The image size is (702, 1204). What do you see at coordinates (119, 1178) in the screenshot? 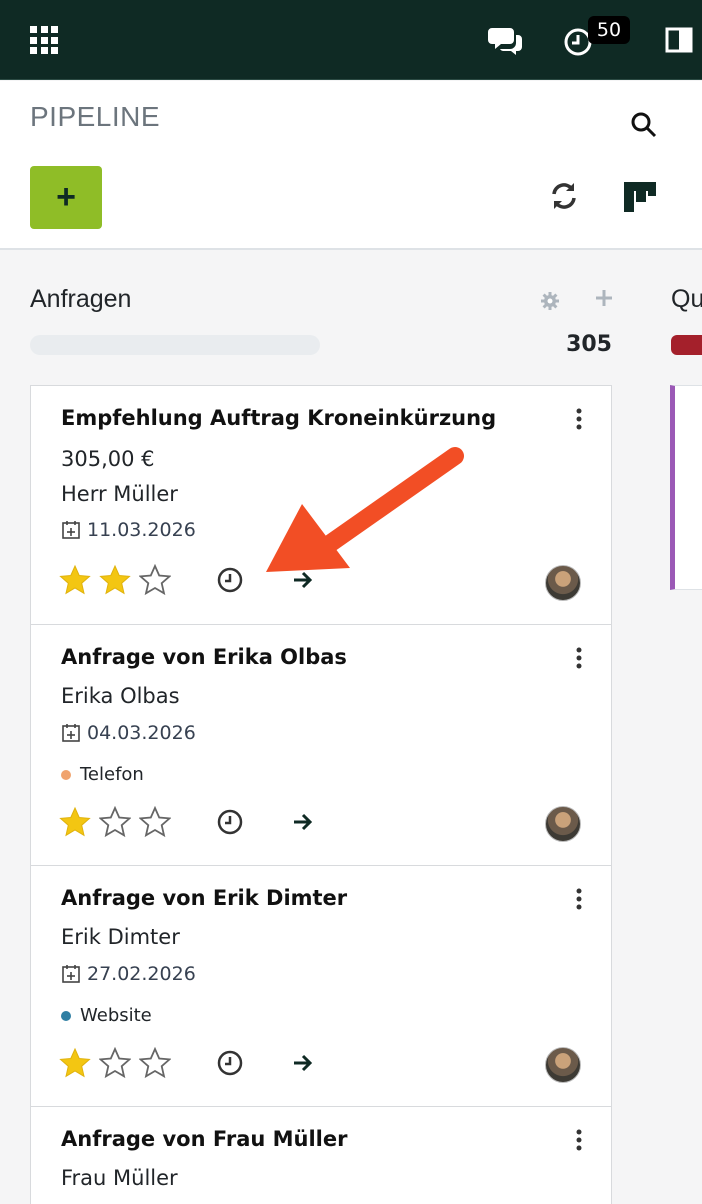
I see `card-contact: Frau Müller` at bounding box center [119, 1178].